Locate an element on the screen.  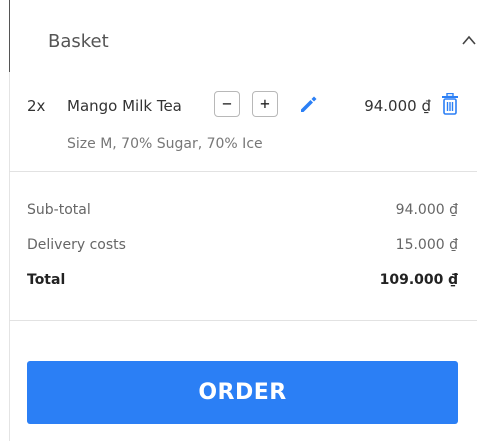
order-button: ORDER is located at coordinates (242, 392).